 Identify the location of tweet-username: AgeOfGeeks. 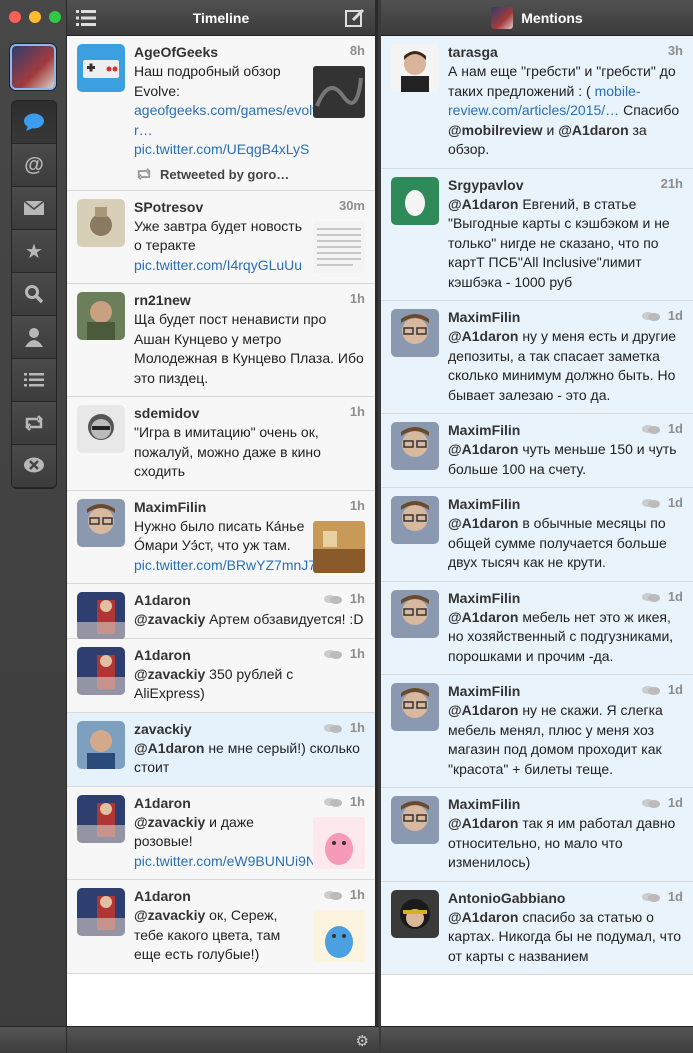
(250, 52).